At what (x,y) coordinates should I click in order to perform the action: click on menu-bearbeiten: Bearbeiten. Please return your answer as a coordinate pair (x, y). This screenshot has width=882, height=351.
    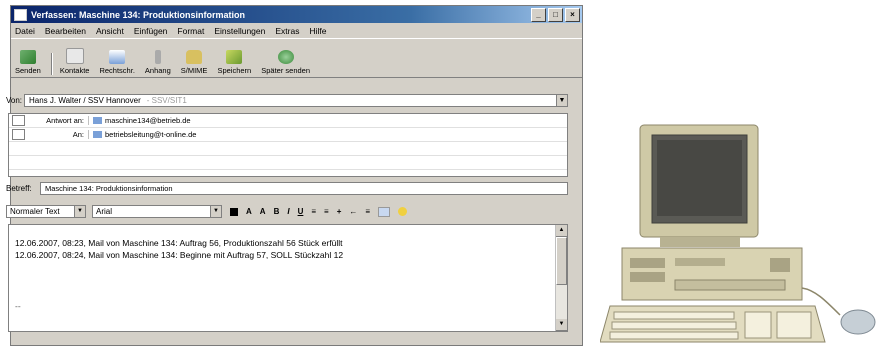
    Looking at the image, I should click on (65, 31).